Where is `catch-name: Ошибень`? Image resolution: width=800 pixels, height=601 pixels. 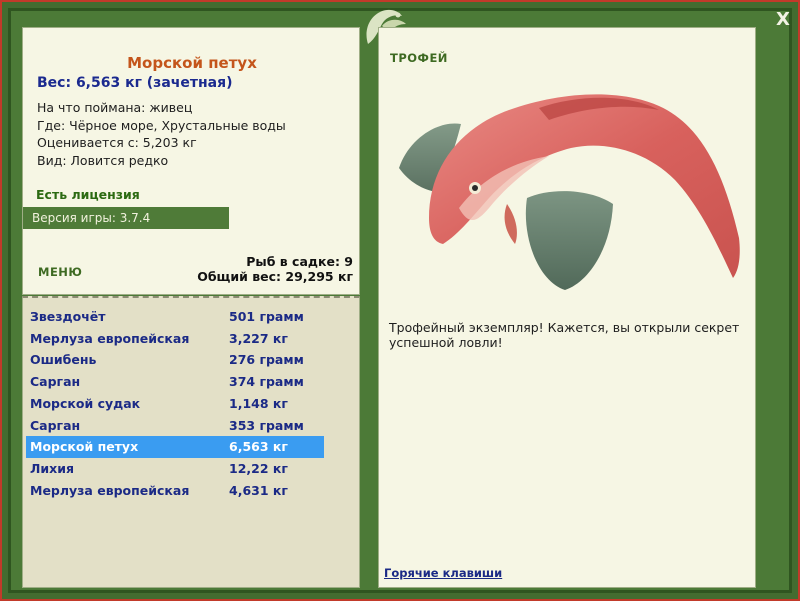 catch-name: Ошибень is located at coordinates (63, 360).